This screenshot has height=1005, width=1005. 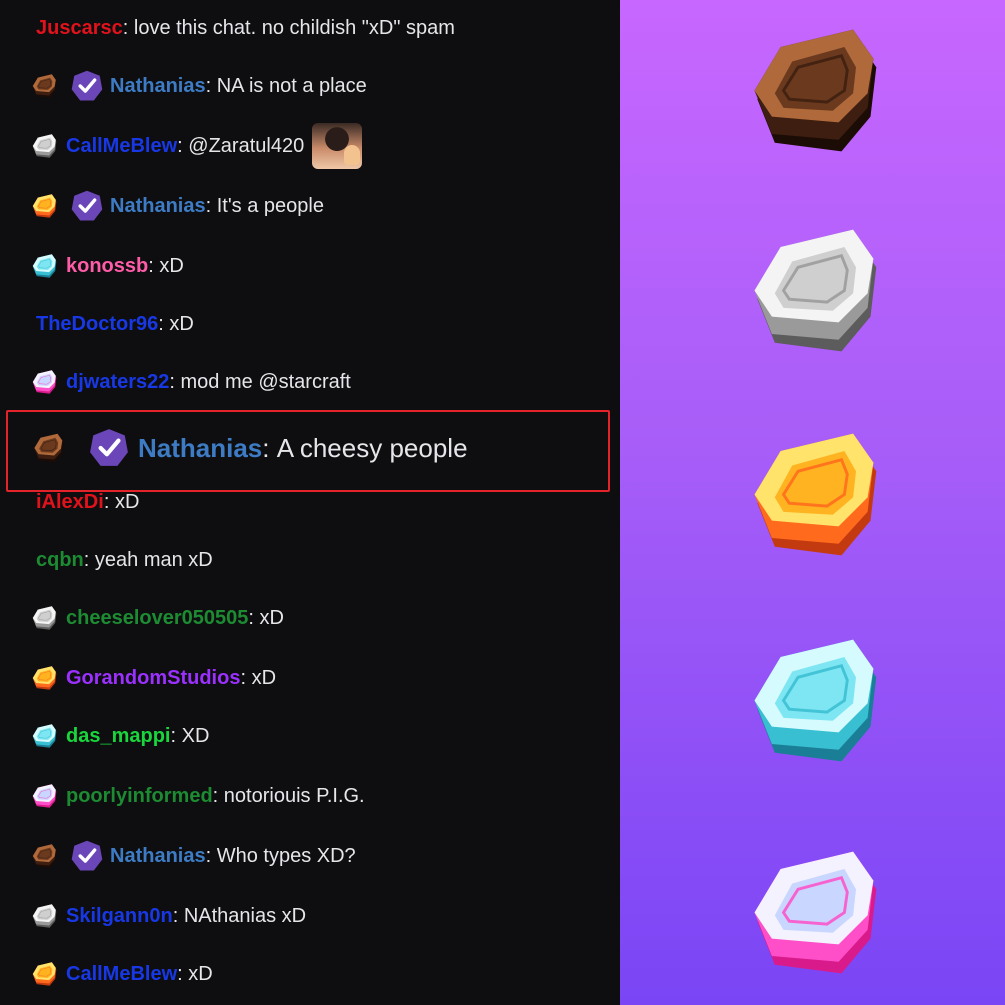 I want to click on chat-username: cheeselover050505, so click(x=157, y=618).